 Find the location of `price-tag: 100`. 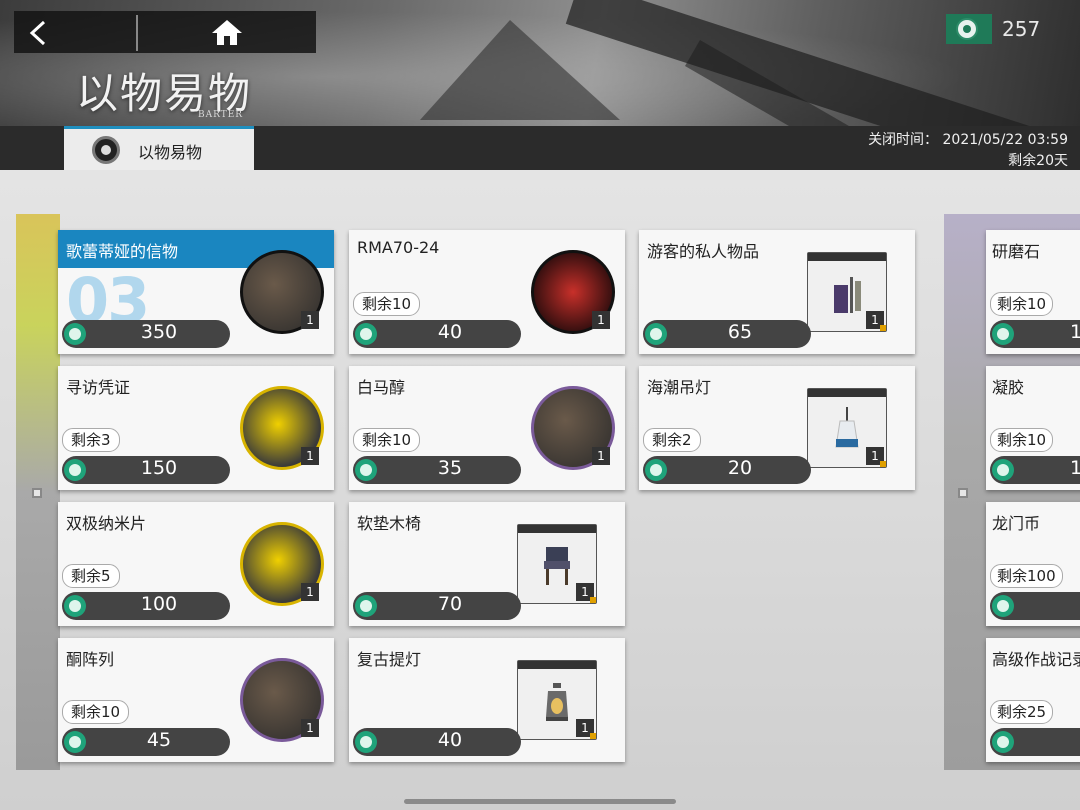

price-tag: 100 is located at coordinates (146, 606).